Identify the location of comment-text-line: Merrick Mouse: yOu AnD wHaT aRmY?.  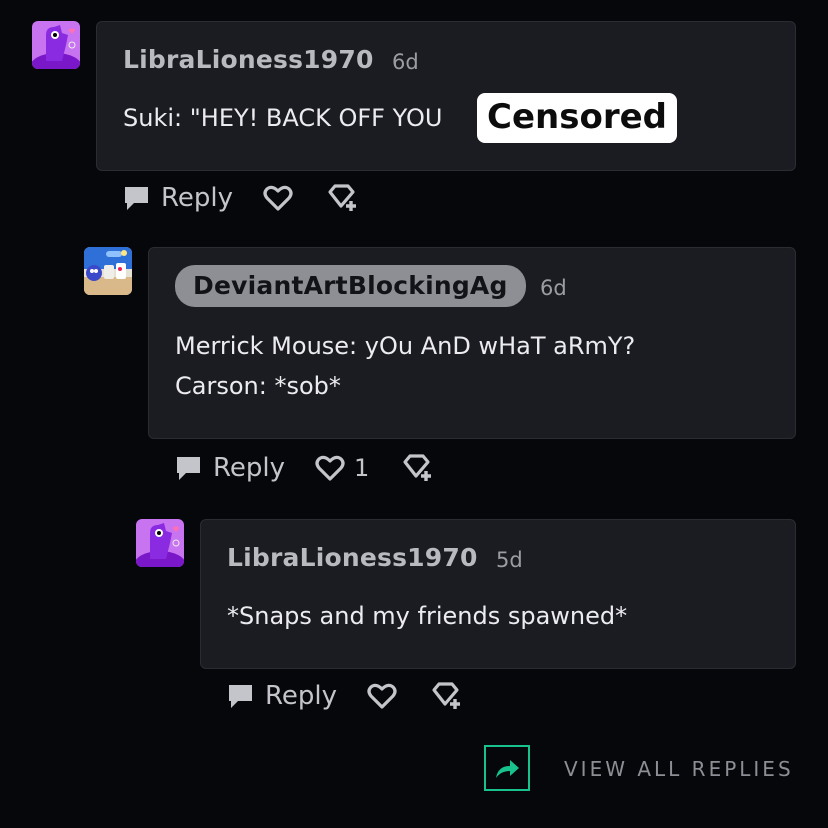
(405, 346).